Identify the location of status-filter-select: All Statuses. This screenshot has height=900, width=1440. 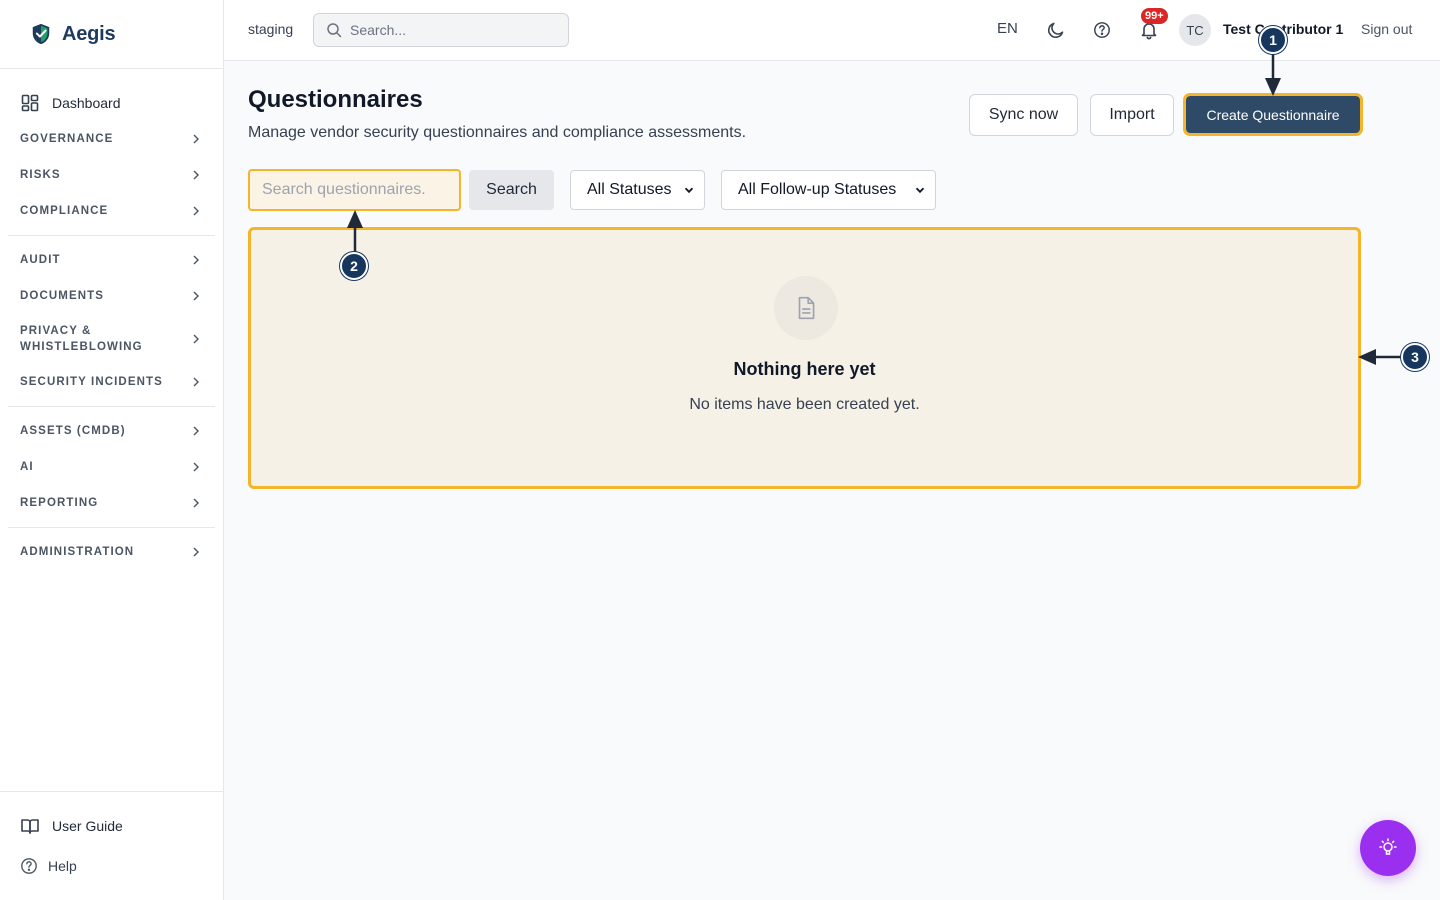
(637, 190).